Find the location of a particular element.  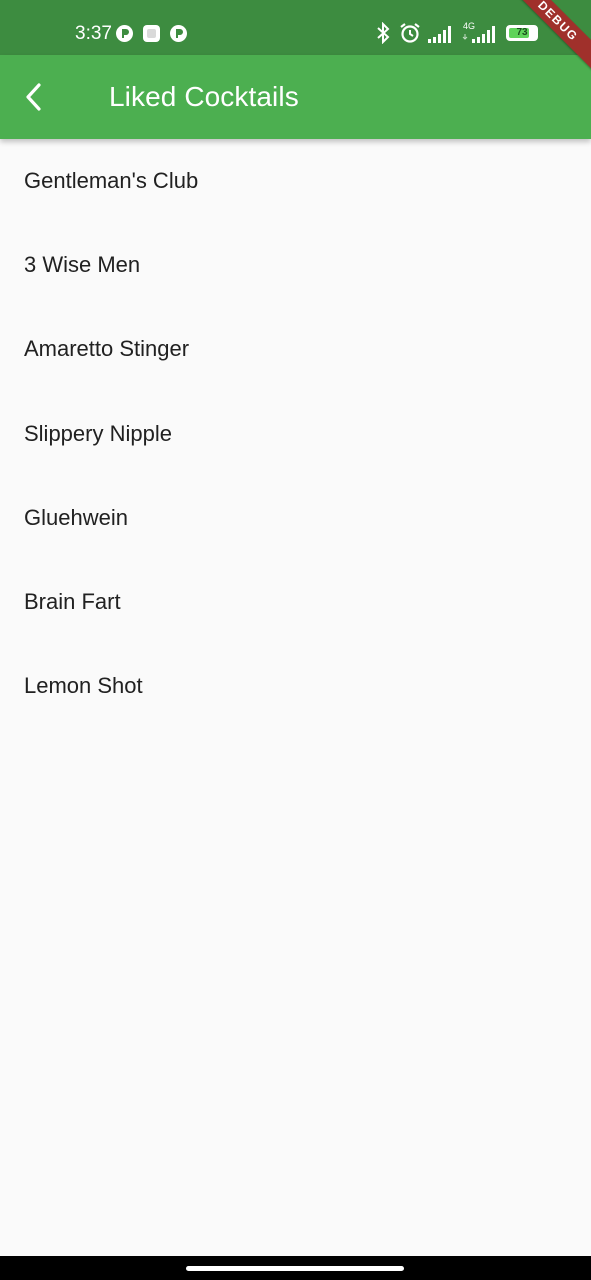

cocktail-list-item: Slippery Nipple is located at coordinates (295, 434).